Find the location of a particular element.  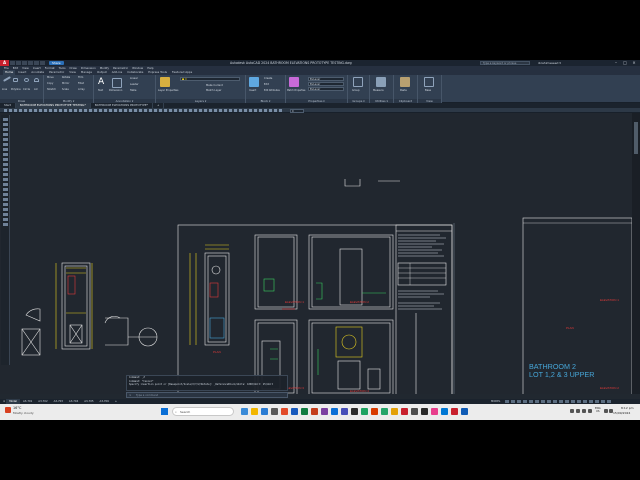

paste-icon is located at coordinates (405, 82).